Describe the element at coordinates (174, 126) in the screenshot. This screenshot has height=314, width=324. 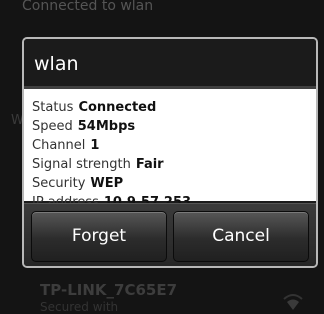
I see `info-row-speed: Speed 54Mbps` at that location.